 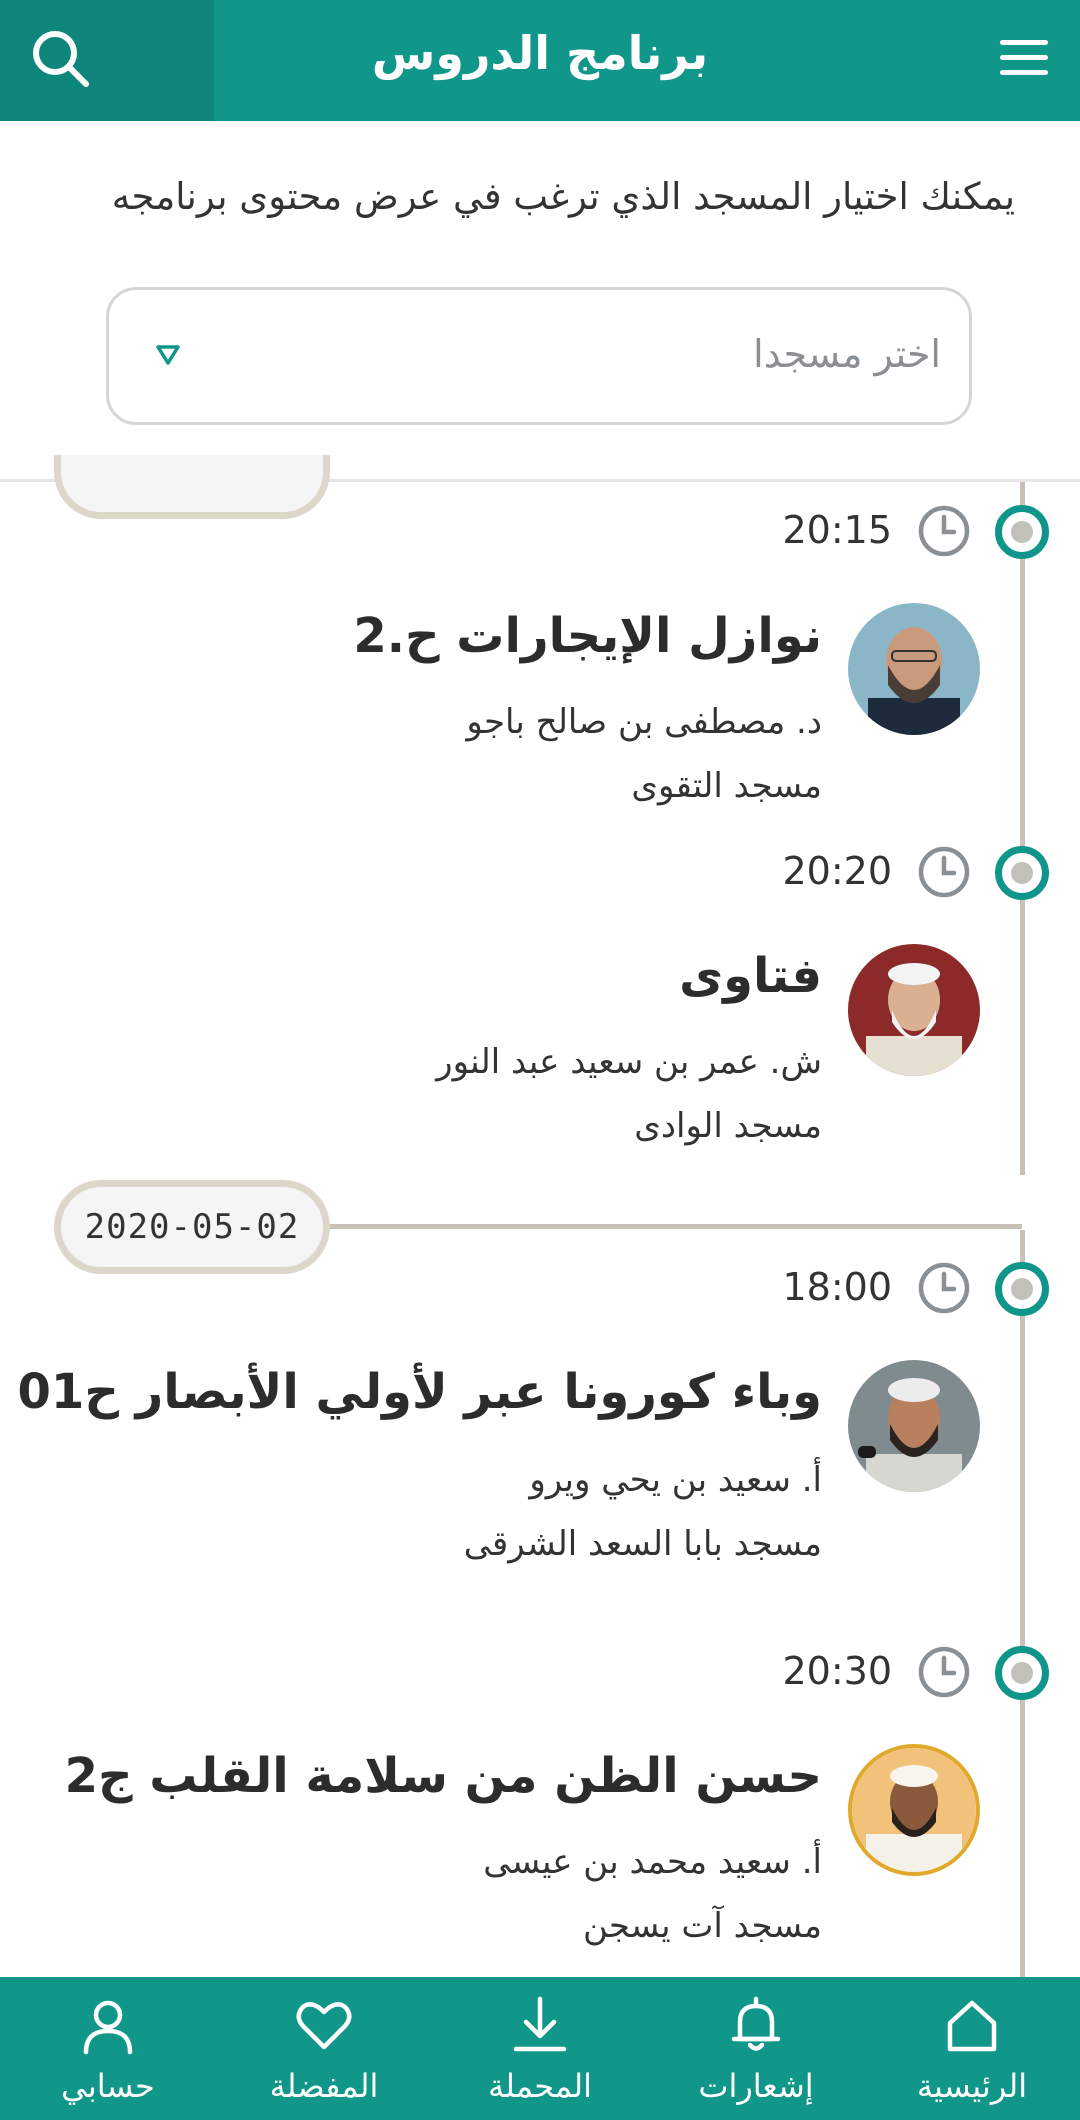 What do you see at coordinates (756, 2086) in the screenshot?
I see `nav-notifications-label: إشعارات` at bounding box center [756, 2086].